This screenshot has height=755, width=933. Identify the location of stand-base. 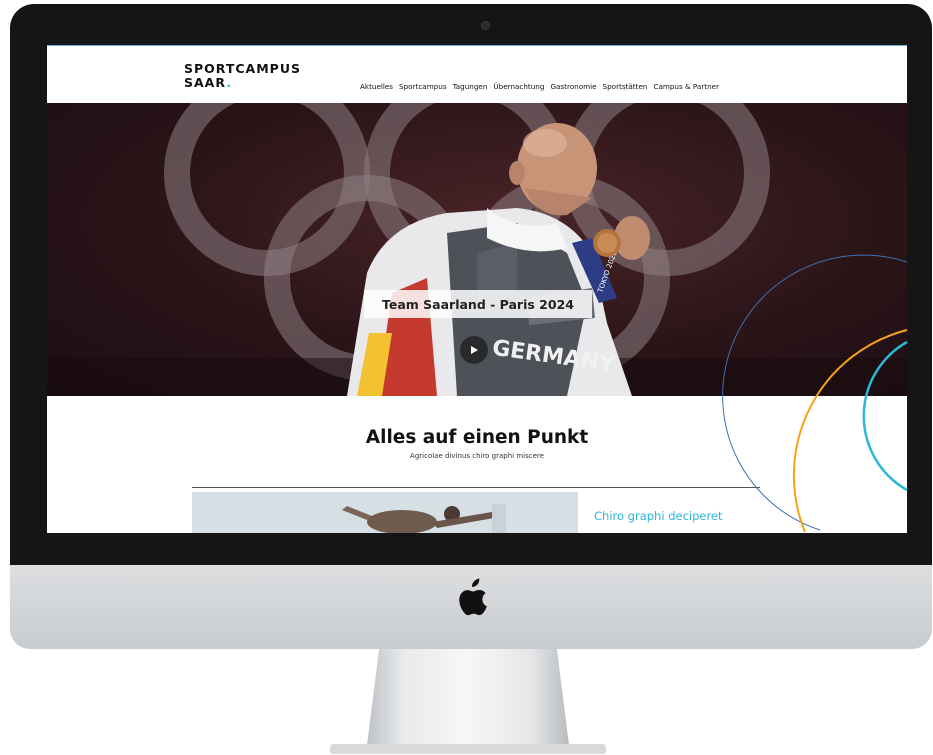
(468, 749).